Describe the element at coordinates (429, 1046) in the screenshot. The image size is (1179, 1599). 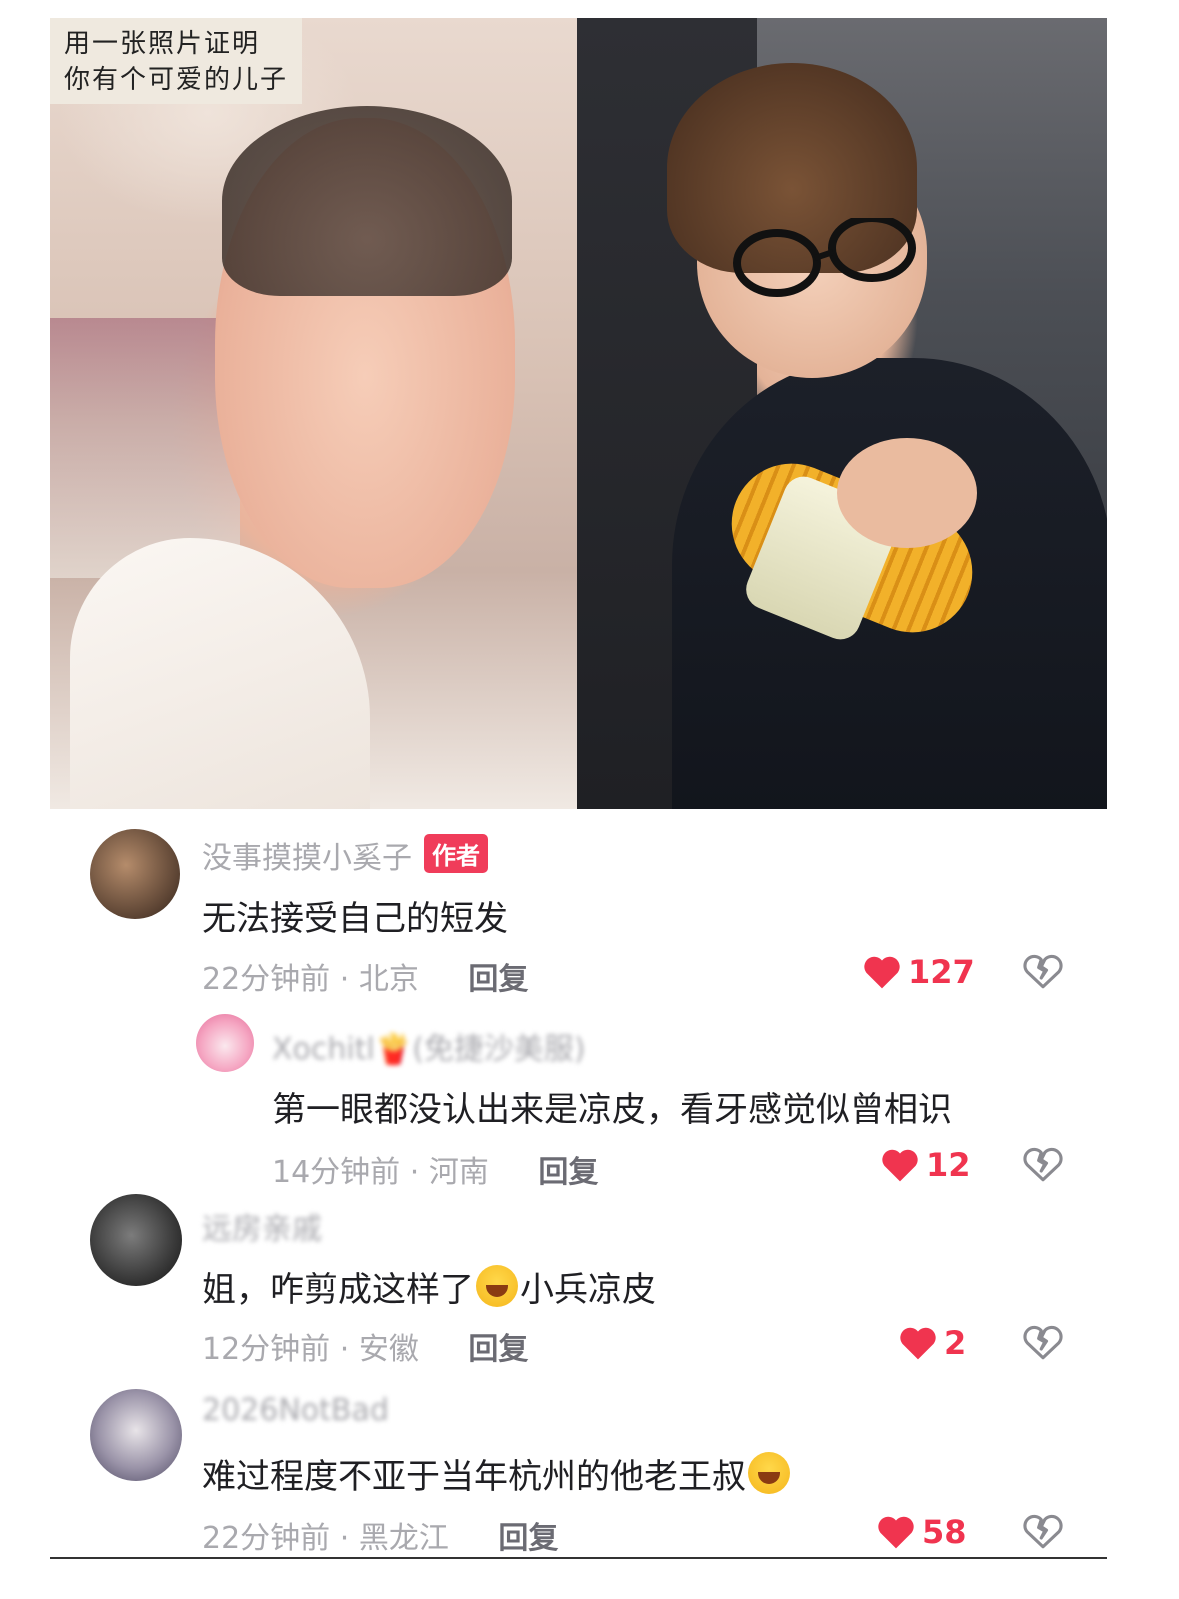
I see `comment-username: Xochitl🍟(免捷沙美服)` at that location.